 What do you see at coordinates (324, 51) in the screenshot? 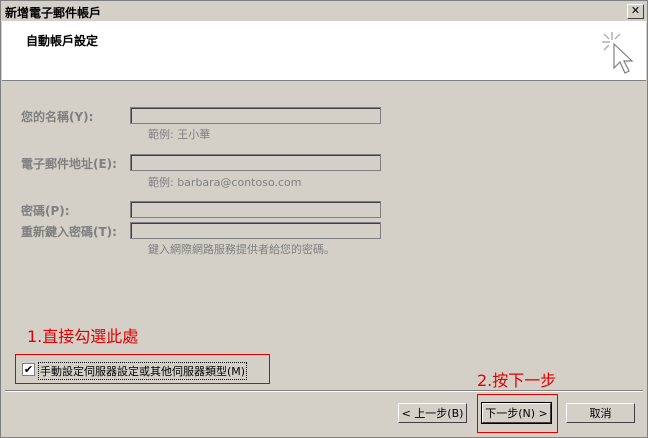
I see `wizard-header: 自動帳戶設定` at bounding box center [324, 51].